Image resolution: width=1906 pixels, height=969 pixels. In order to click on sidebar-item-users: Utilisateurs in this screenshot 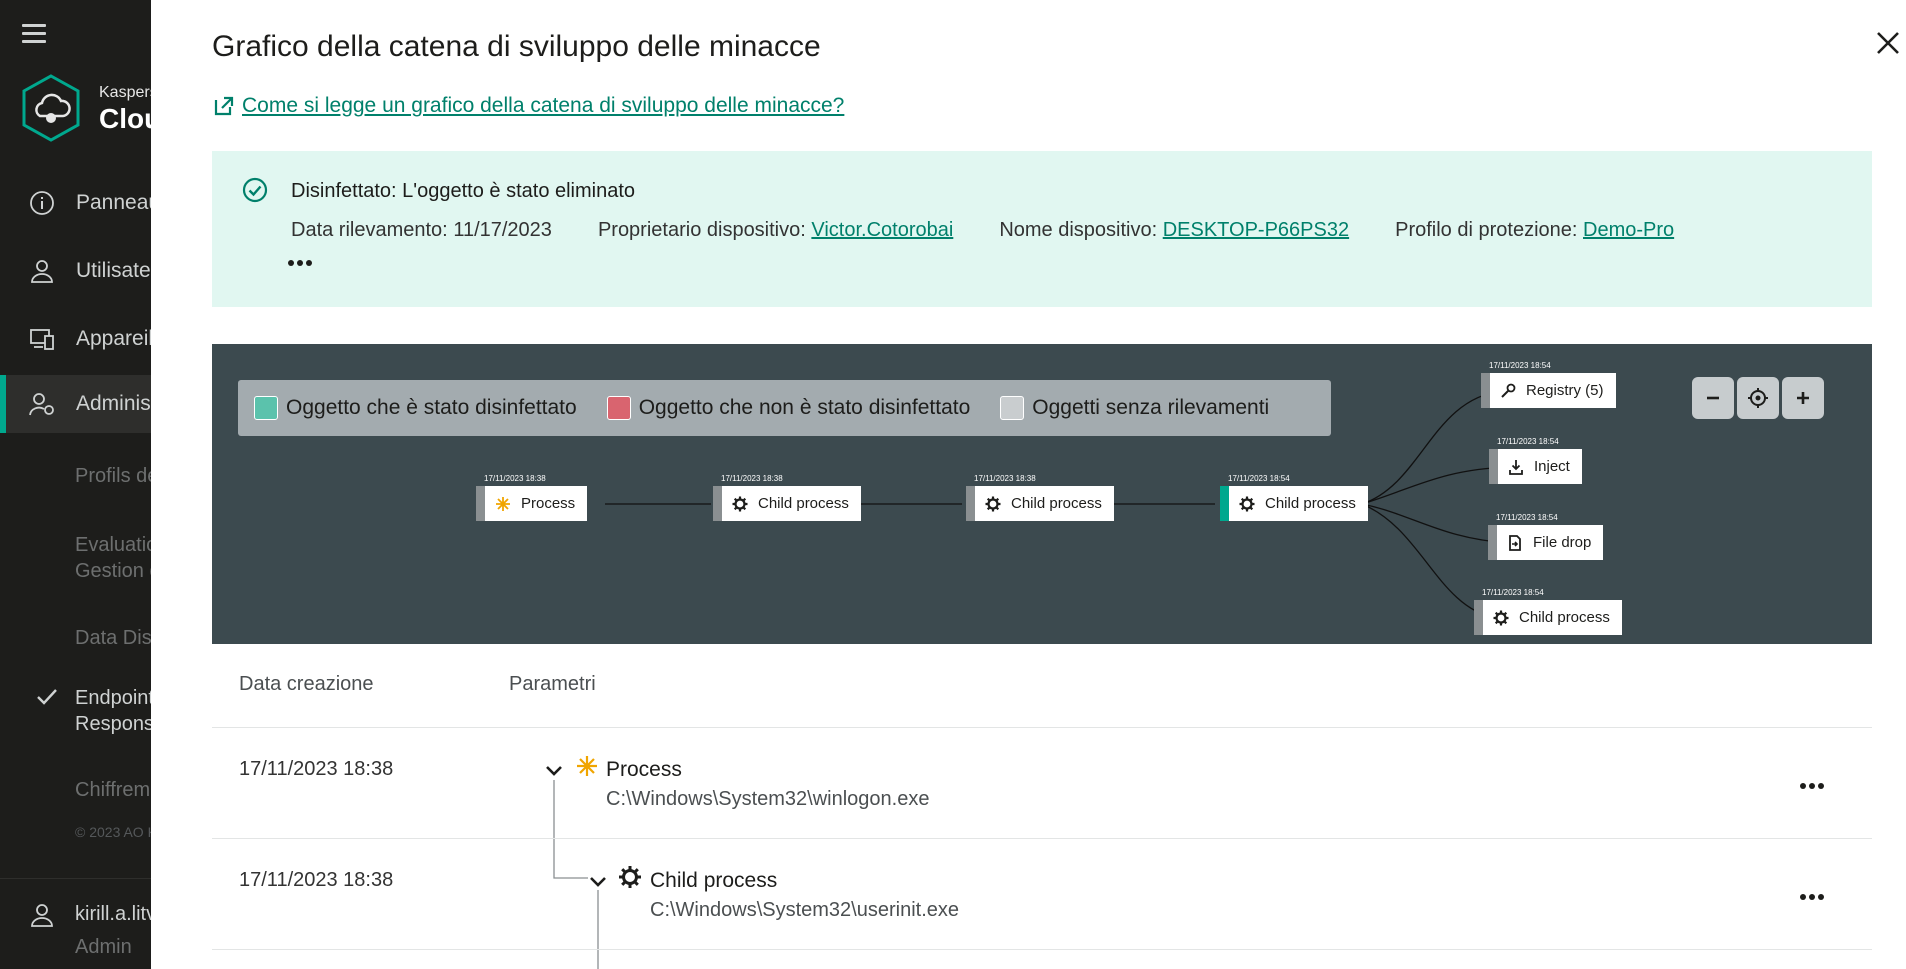, I will do `click(75, 271)`.